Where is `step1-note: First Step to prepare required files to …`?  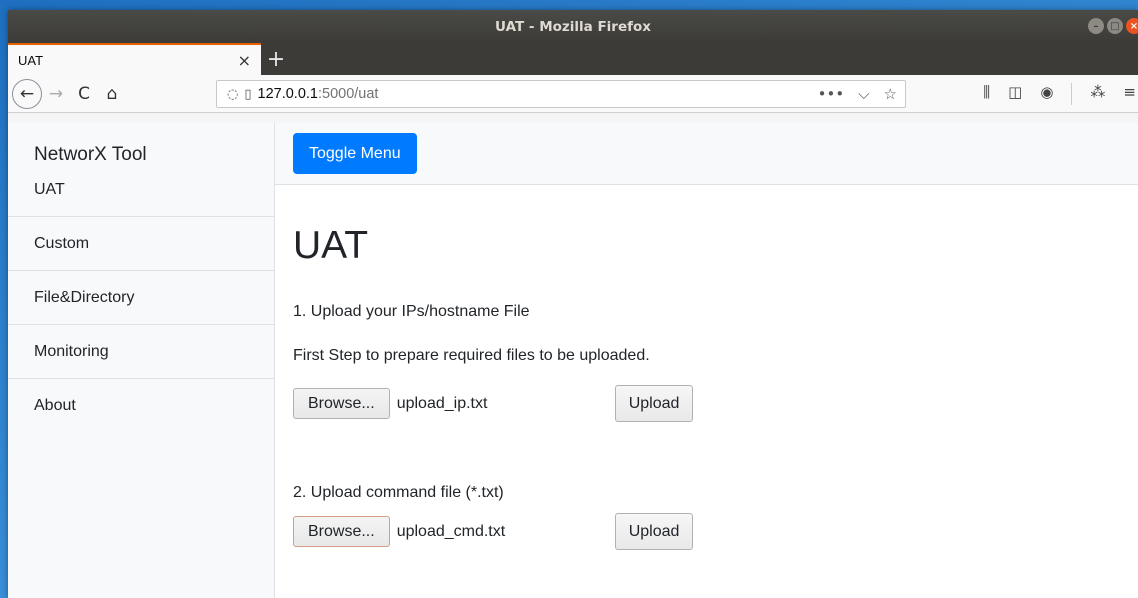
step1-note: First Step to prepare required files to … is located at coordinates (471, 355).